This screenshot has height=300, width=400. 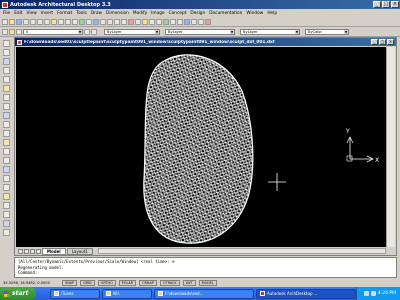 What do you see at coordinates (32, 251) in the screenshot?
I see `tab-next-icon` at bounding box center [32, 251].